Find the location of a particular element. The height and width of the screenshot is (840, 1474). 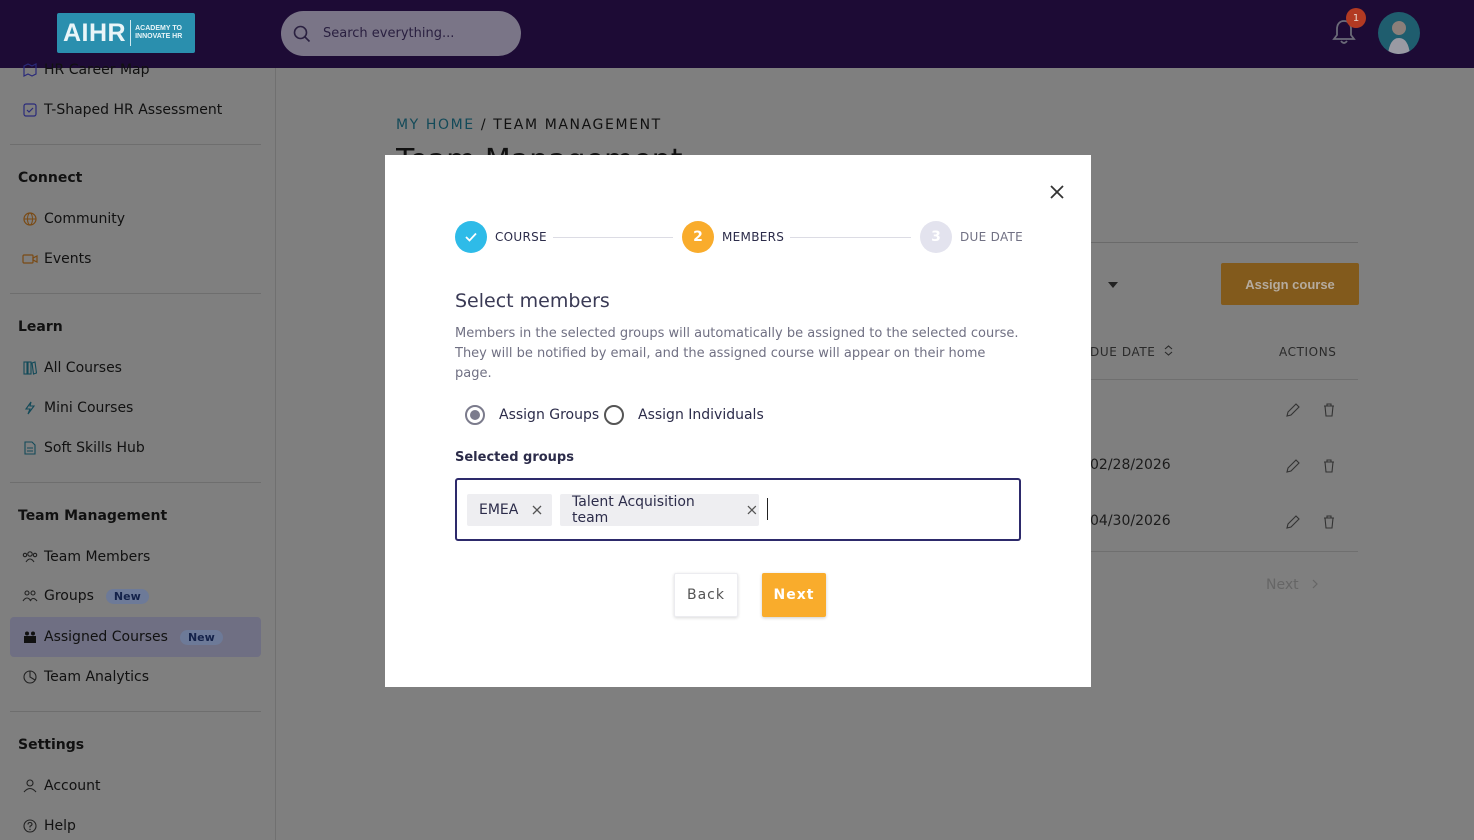

sidebar-item-help: Help is located at coordinates (135, 823).